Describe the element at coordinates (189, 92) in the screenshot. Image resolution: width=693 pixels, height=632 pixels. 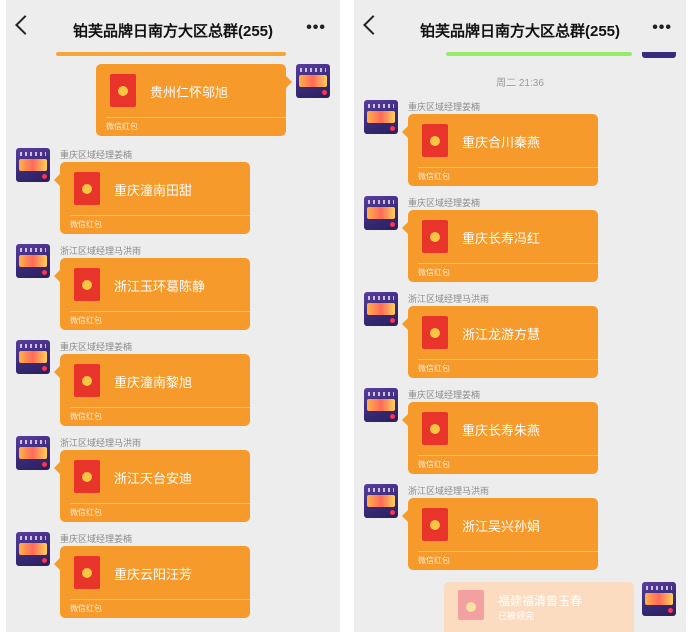
I see `red-packet-title: 贵州仁怀邬旭` at that location.